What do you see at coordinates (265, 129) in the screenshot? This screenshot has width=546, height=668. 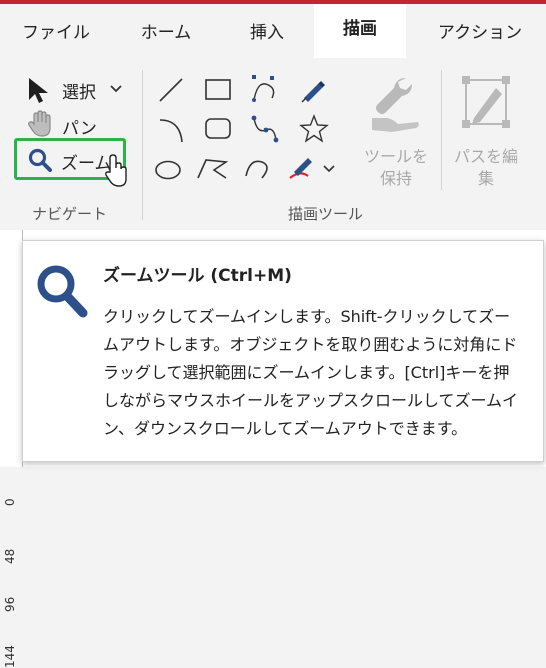 I see `spiro-tool-icon` at bounding box center [265, 129].